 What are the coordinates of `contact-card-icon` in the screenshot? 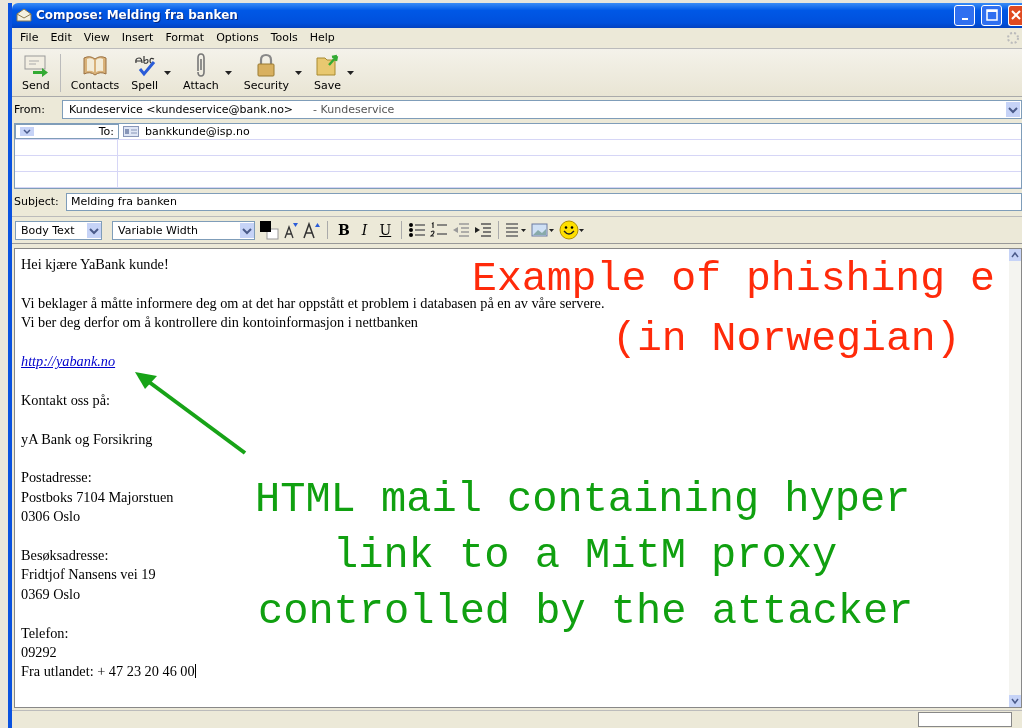 It's located at (131, 132).